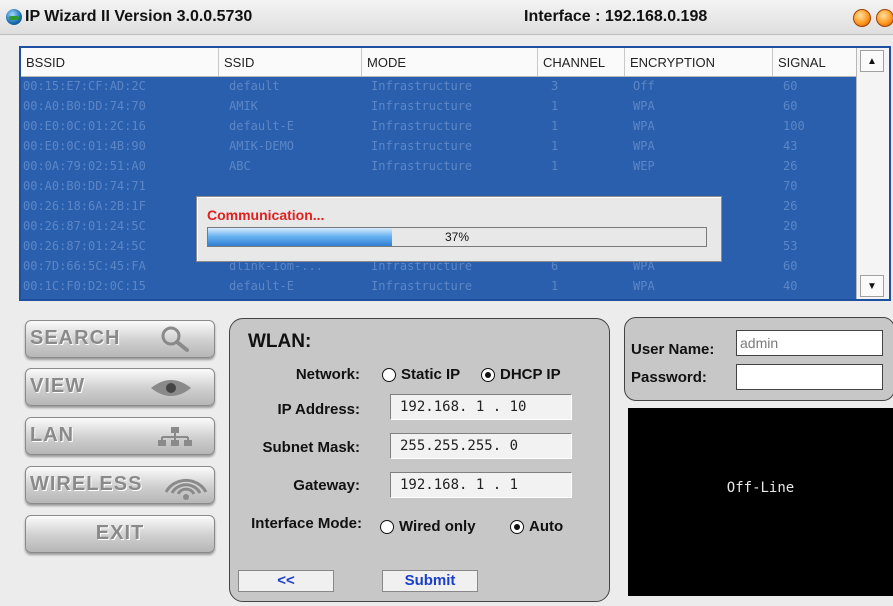  I want to click on table-cell: 100, so click(794, 126).